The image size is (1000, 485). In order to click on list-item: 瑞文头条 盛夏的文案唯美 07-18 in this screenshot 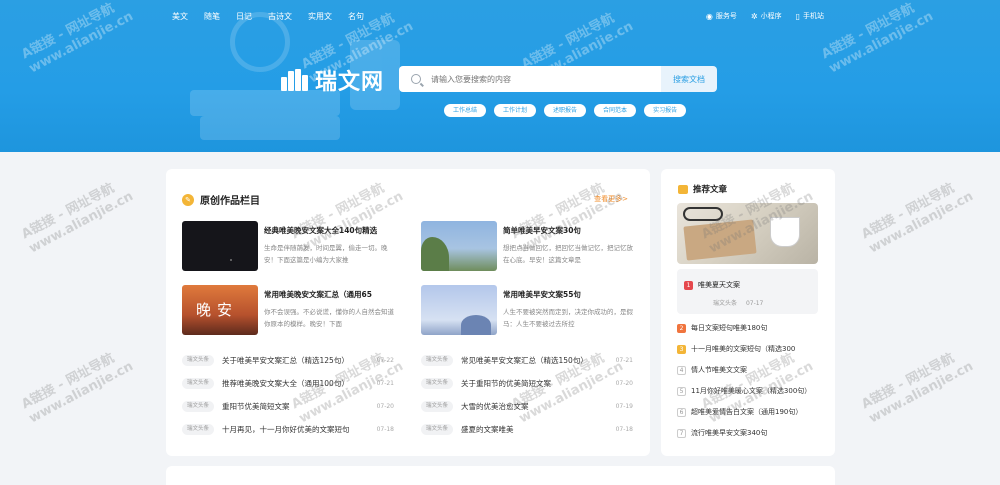, I will do `click(527, 429)`.